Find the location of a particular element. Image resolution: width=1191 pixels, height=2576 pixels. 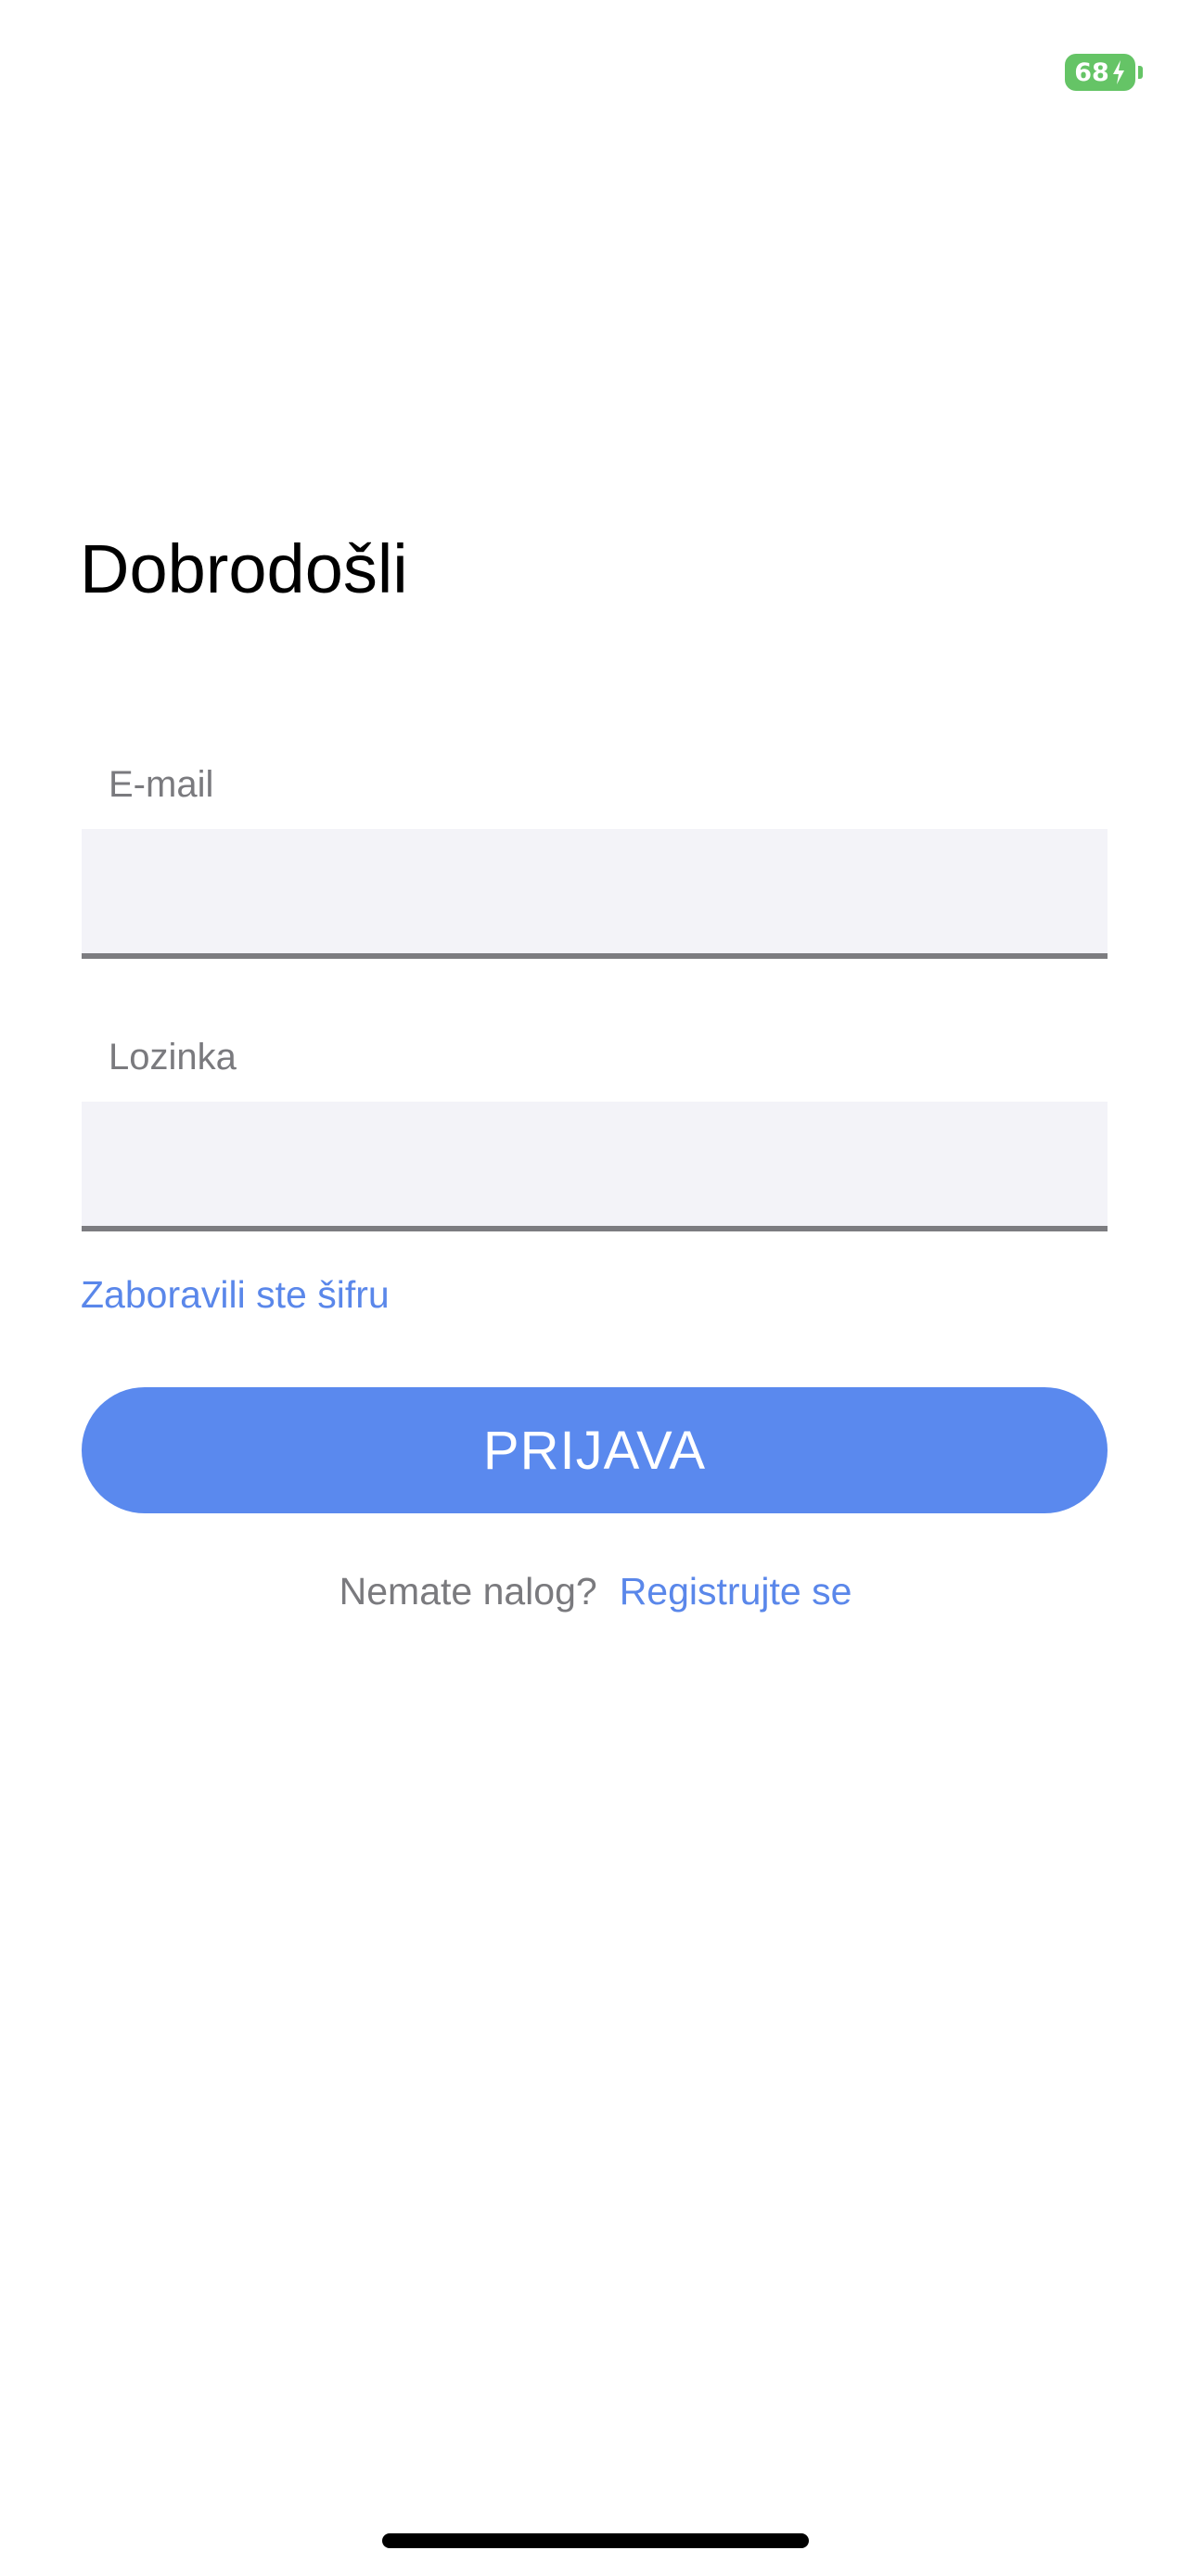

battery-level: 68 is located at coordinates (1091, 72).